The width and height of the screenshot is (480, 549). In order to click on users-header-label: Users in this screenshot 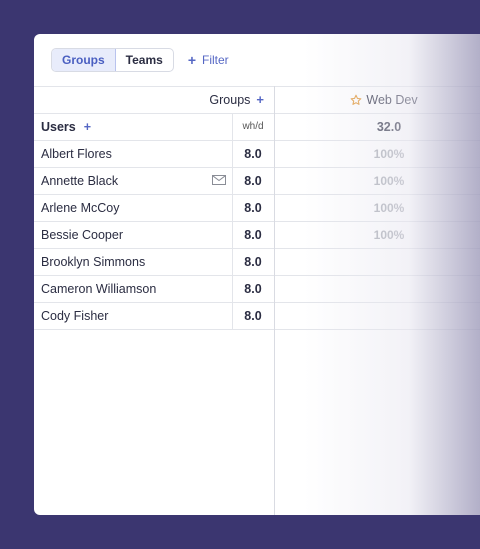, I will do `click(58, 126)`.